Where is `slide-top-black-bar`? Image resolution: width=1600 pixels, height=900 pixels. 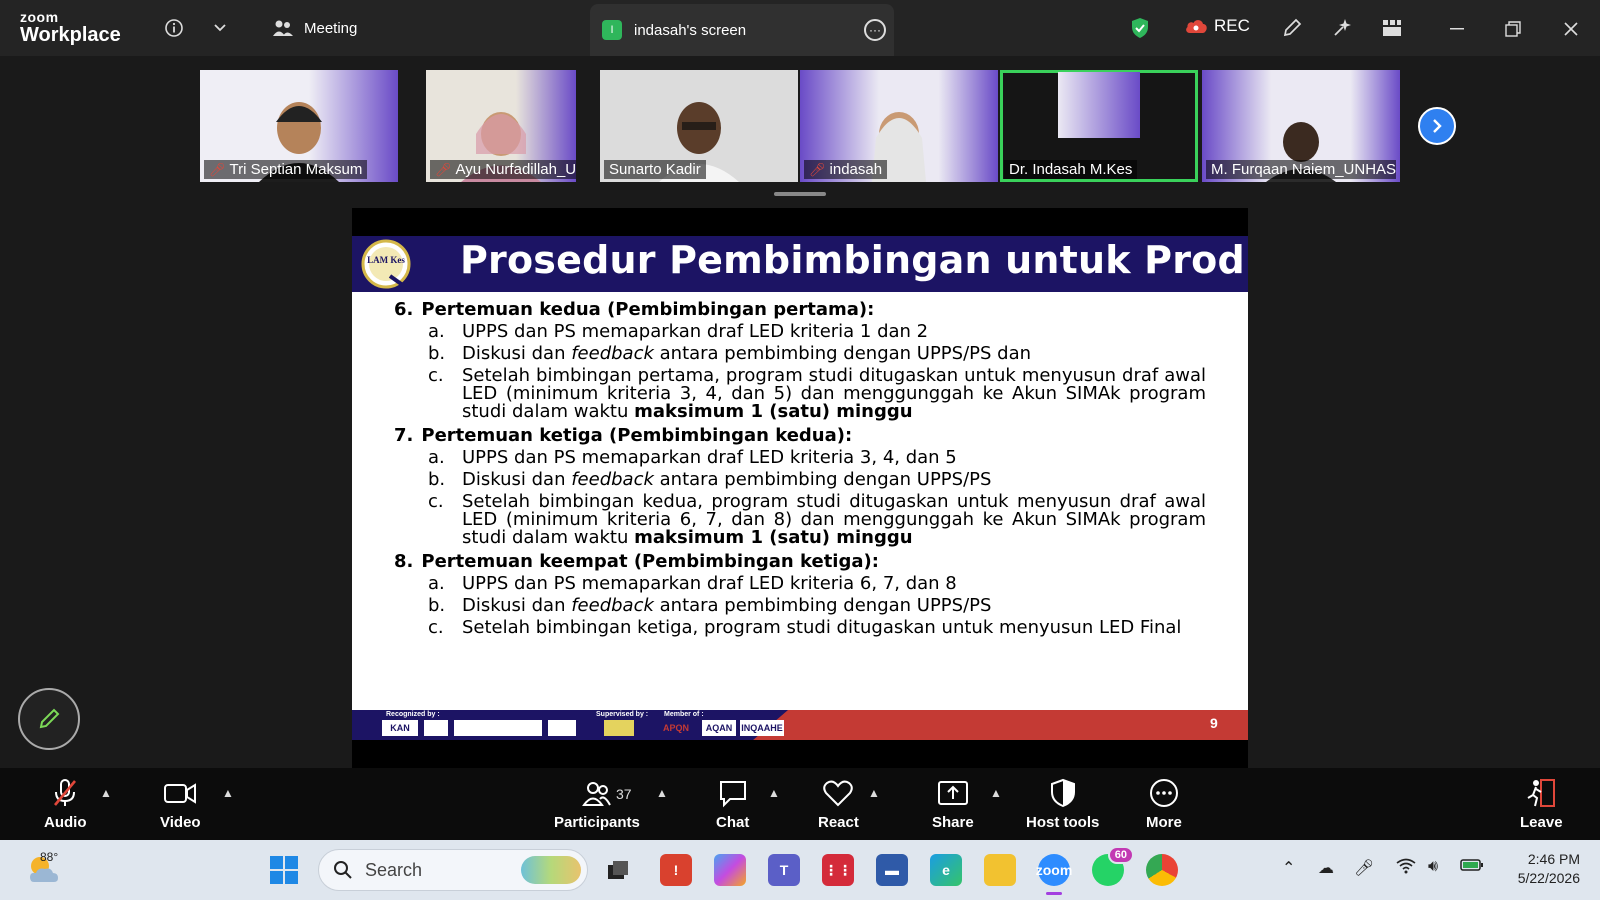
slide-top-black-bar is located at coordinates (800, 222).